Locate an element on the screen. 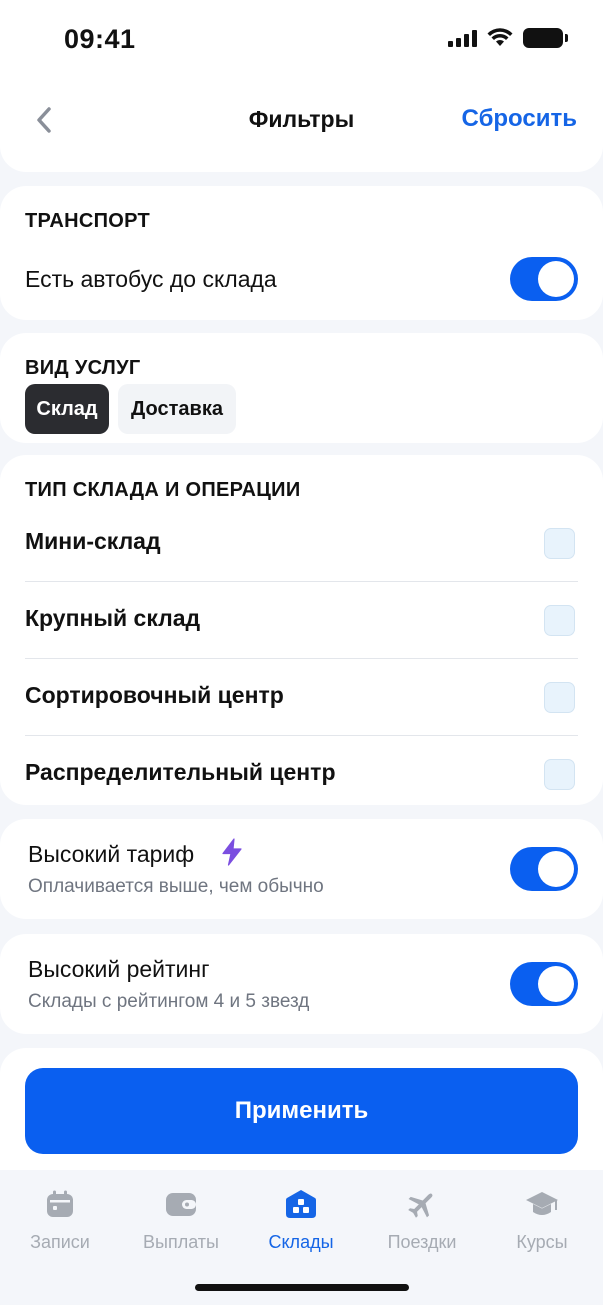  services-card: ВИД УСЛУГ Склад Доставка is located at coordinates (301, 388).